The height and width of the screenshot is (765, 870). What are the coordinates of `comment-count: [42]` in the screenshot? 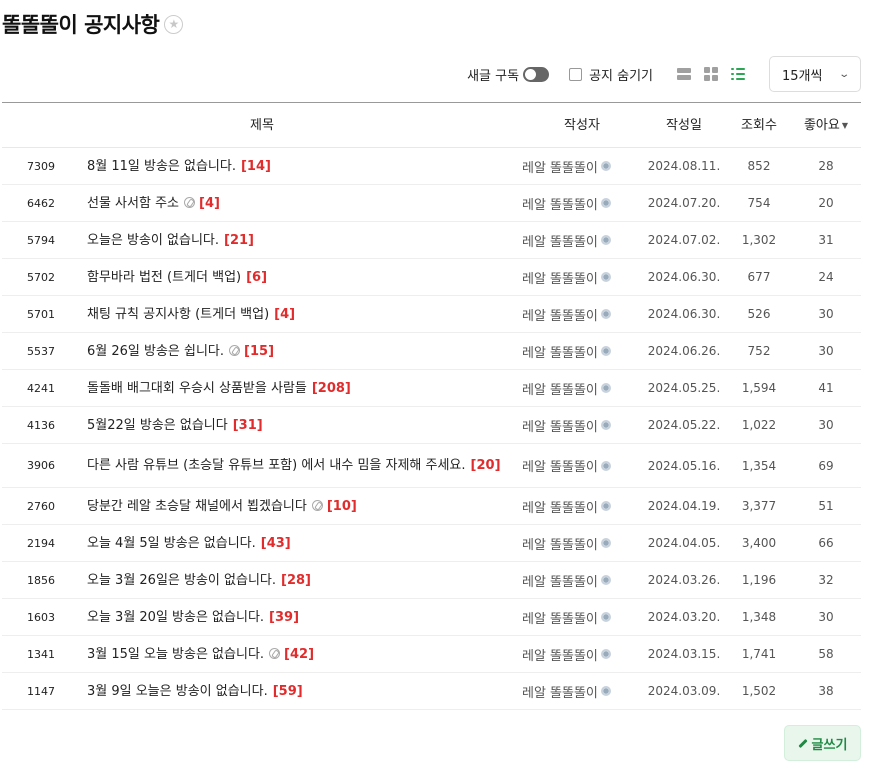 It's located at (299, 654).